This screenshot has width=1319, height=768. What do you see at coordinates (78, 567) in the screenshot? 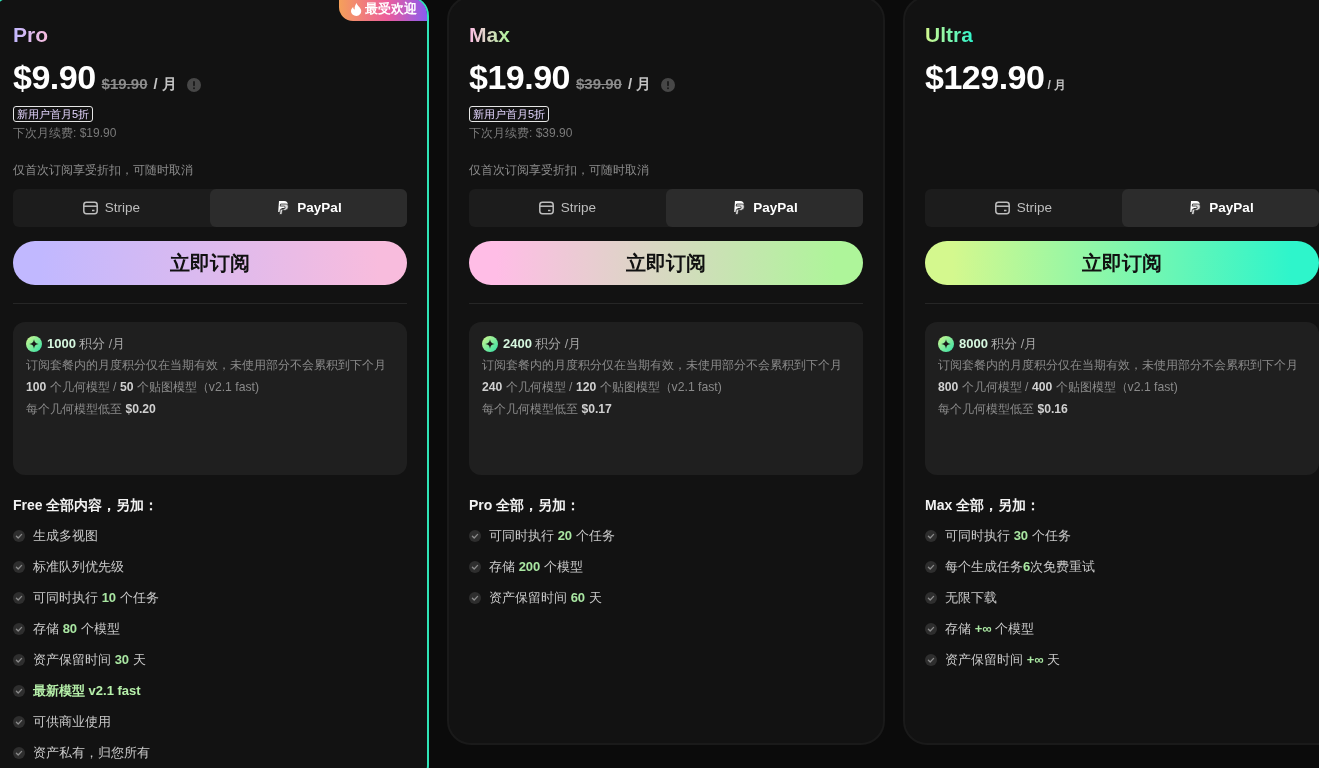
I see `feature-text: 标准队列优先级` at bounding box center [78, 567].